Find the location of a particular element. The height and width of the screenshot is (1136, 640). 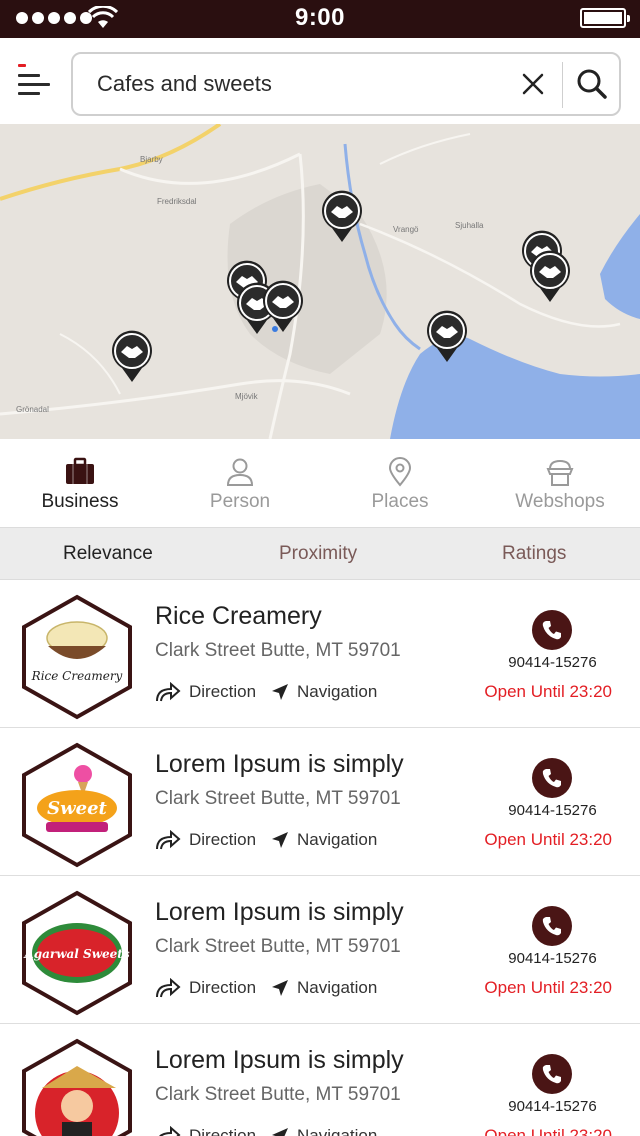

person-icon is located at coordinates (240, 472).